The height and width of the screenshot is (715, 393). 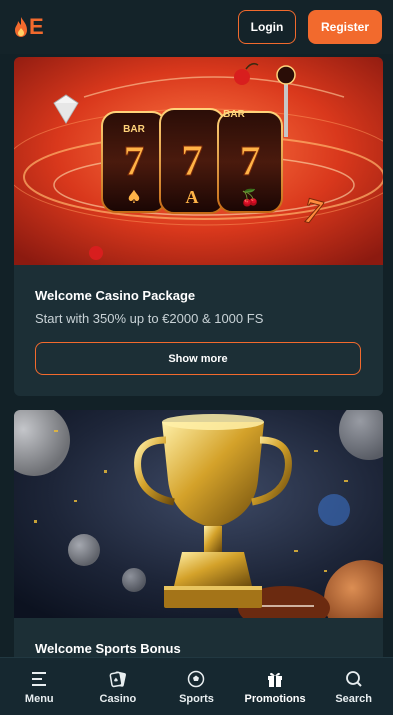 I want to click on casino-icon: ♠, so click(x=118, y=679).